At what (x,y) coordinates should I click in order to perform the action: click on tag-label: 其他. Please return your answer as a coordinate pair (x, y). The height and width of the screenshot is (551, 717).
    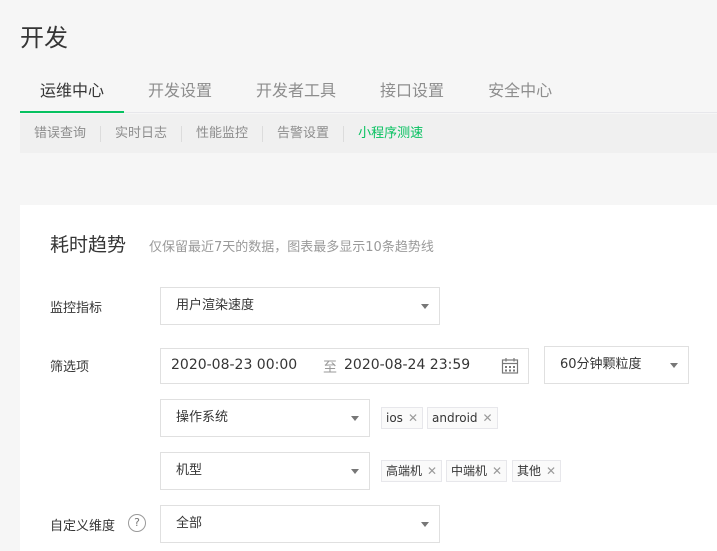
    Looking at the image, I should click on (529, 471).